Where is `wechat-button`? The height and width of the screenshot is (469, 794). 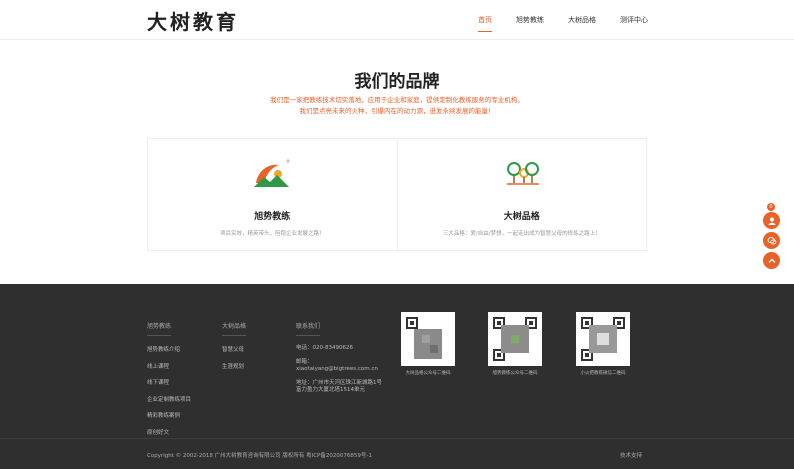
wechat-button is located at coordinates (771, 240).